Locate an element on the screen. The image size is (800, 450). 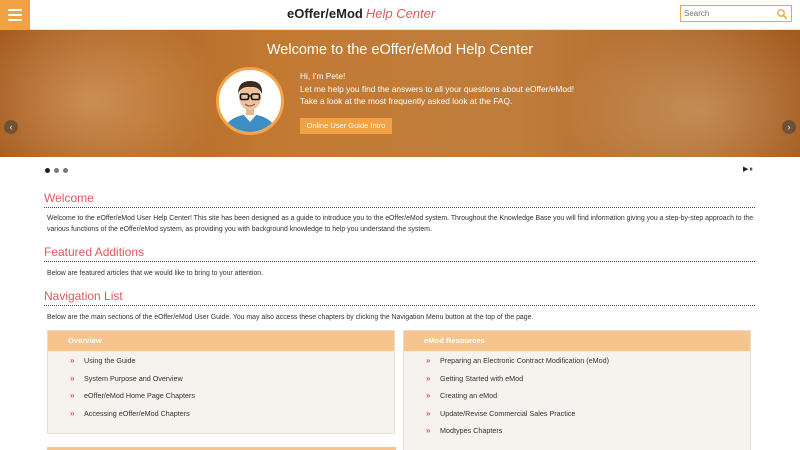
list-item: » System Purpose and Overview is located at coordinates (221, 379).